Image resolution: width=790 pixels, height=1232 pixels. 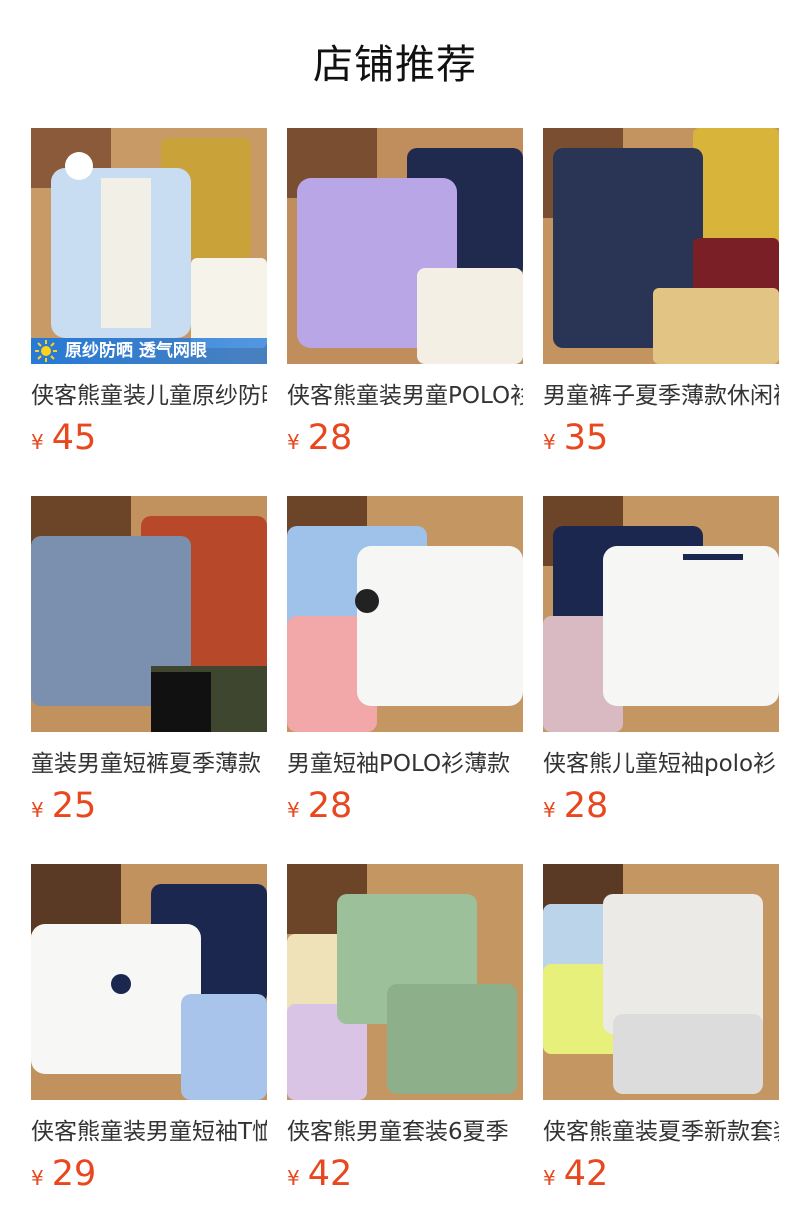 I want to click on product-card: 侠客熊男童套装6夏季 ¥42, so click(x=405, y=1034).